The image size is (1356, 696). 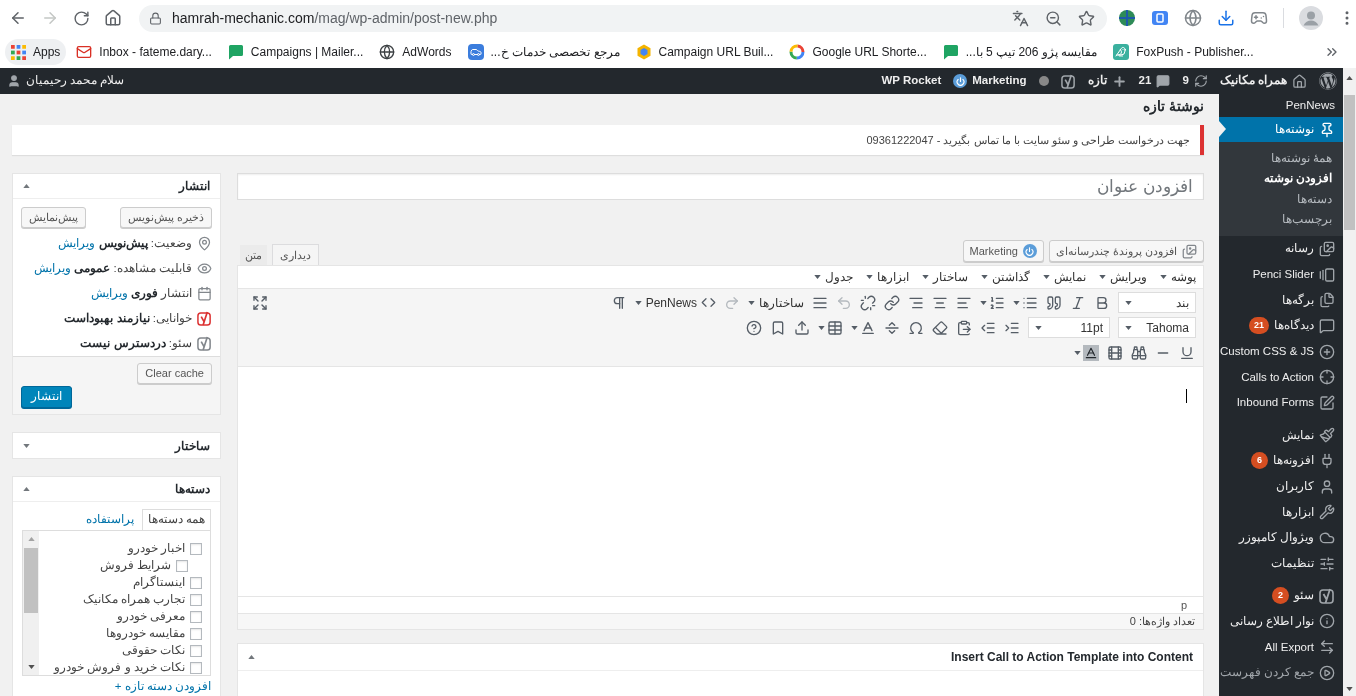 What do you see at coordinates (835, 327) in the screenshot?
I see `table-icon` at bounding box center [835, 327].